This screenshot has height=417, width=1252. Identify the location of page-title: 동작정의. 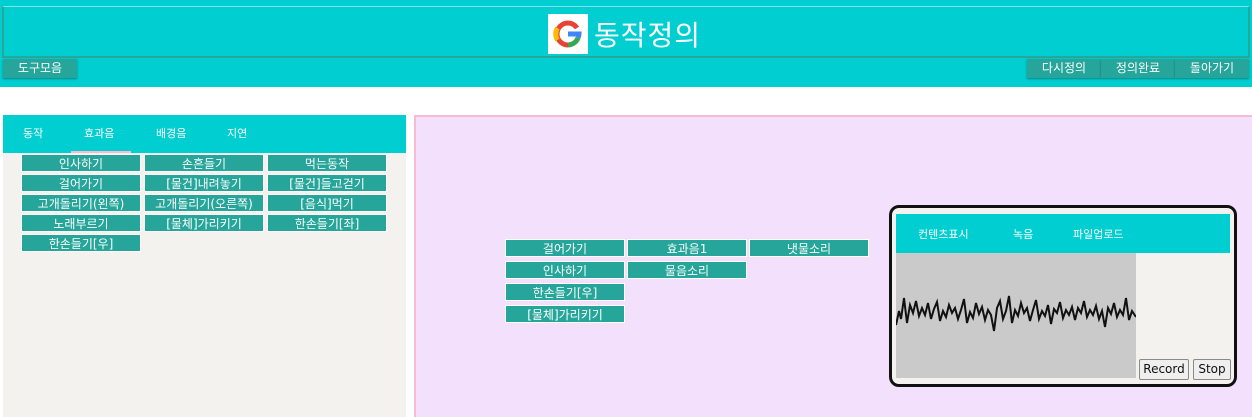
(648, 35).